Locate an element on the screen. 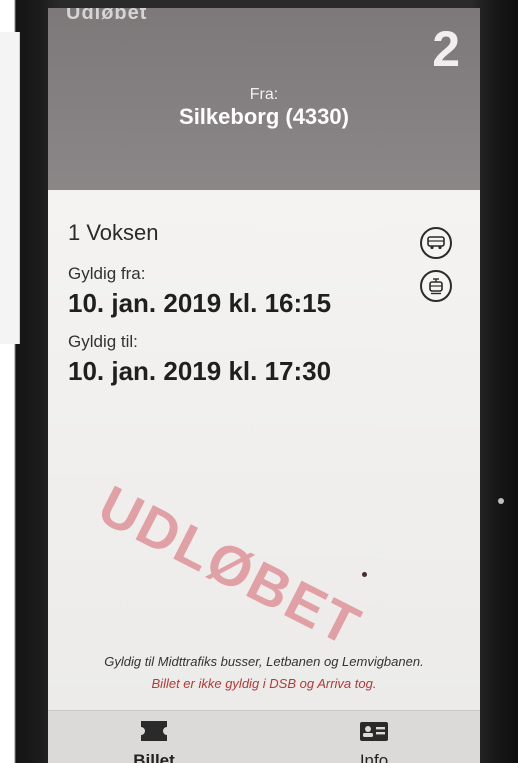  ticket-icon is located at coordinates (154, 733).